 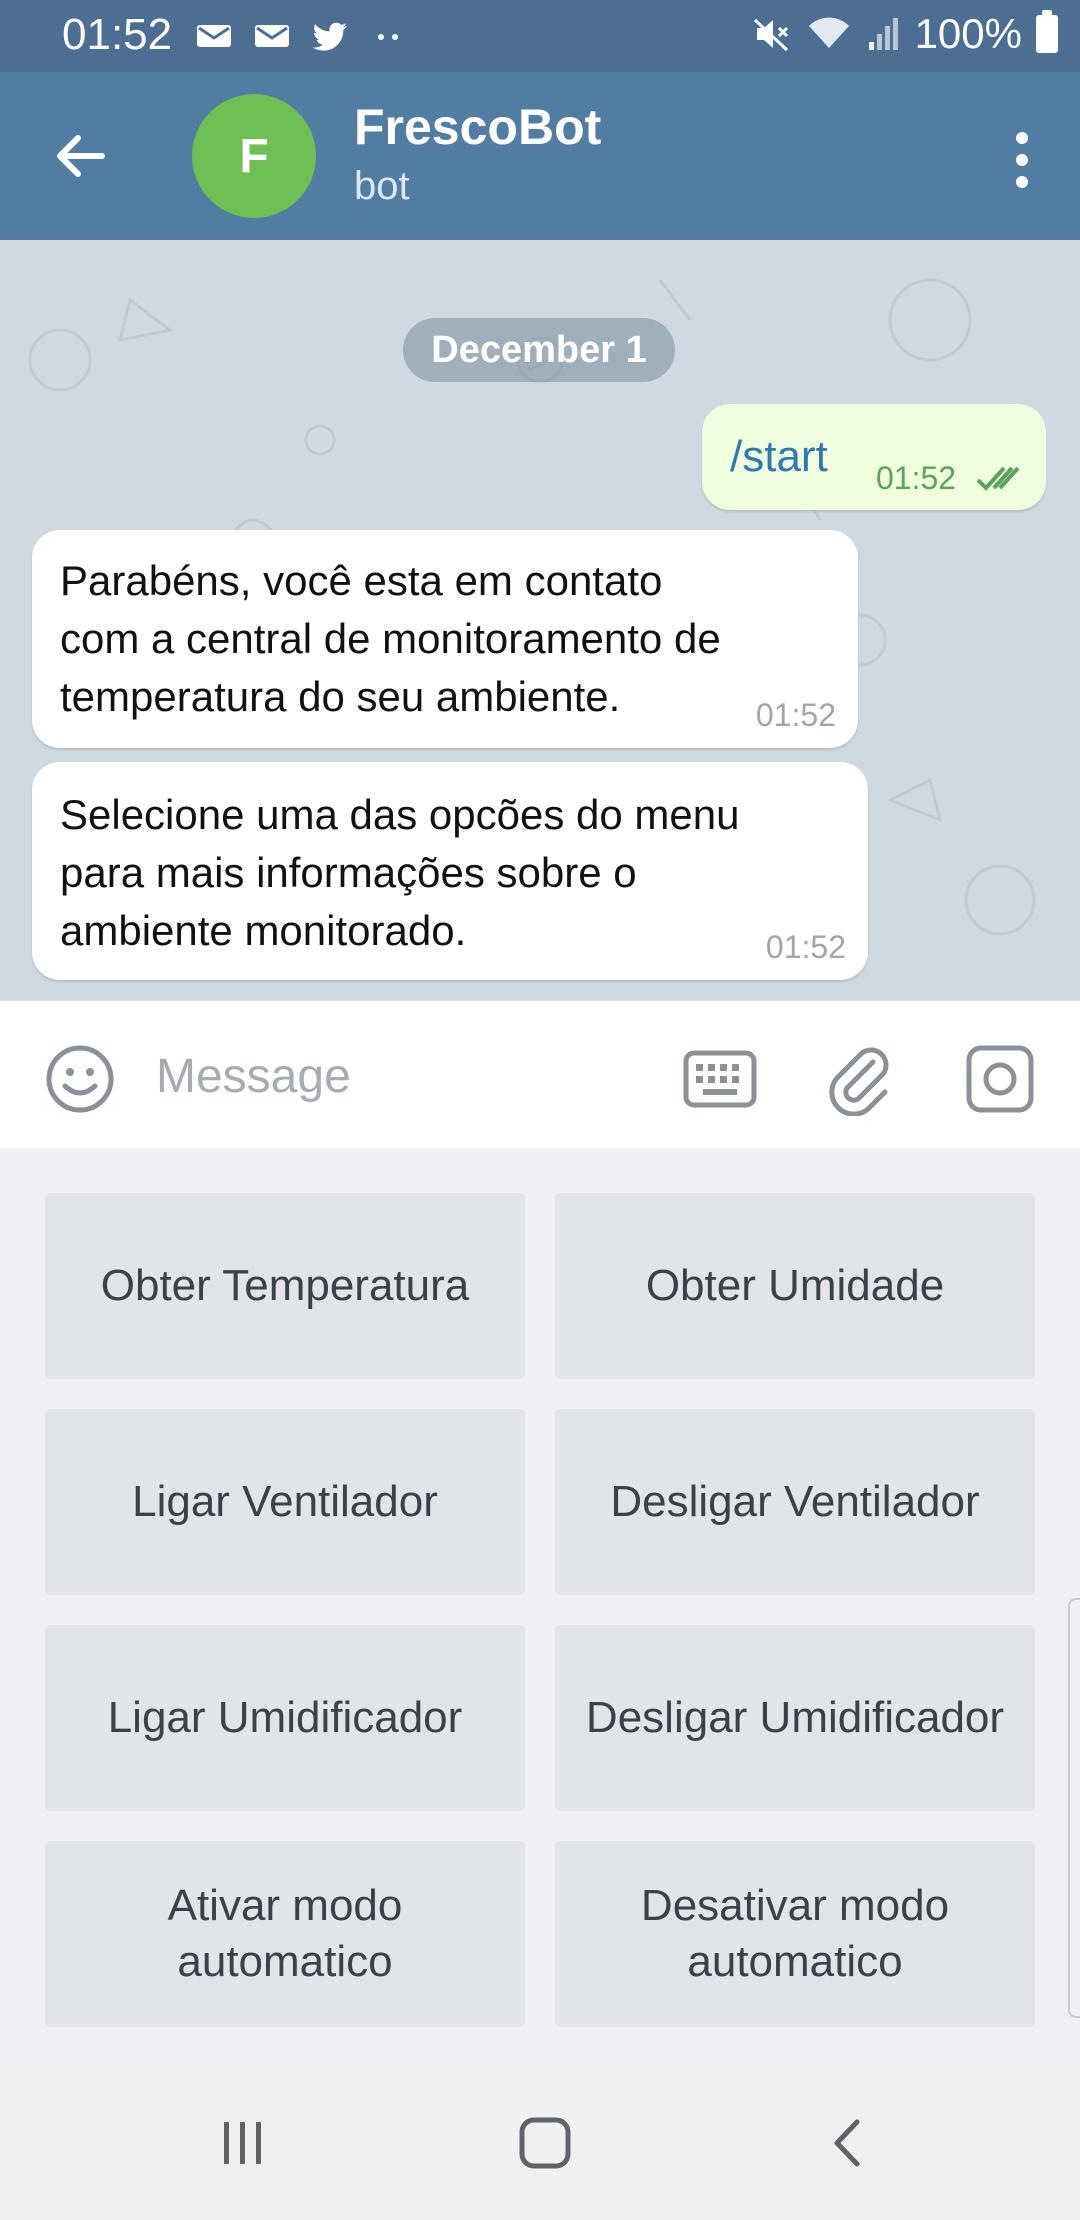 I want to click on avatar: F, so click(x=254, y=156).